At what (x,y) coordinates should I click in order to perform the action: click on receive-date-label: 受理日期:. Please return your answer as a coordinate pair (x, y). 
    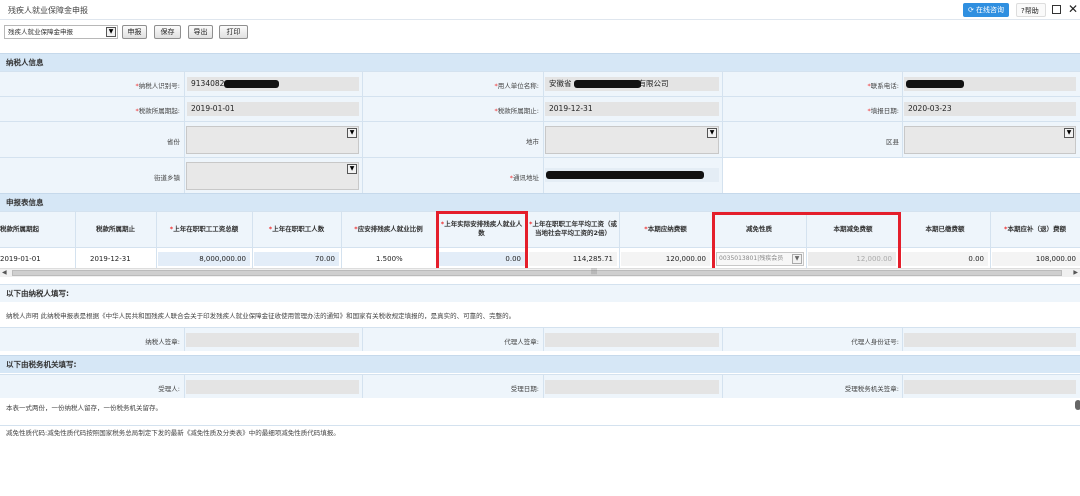
    Looking at the image, I should click on (524, 389).